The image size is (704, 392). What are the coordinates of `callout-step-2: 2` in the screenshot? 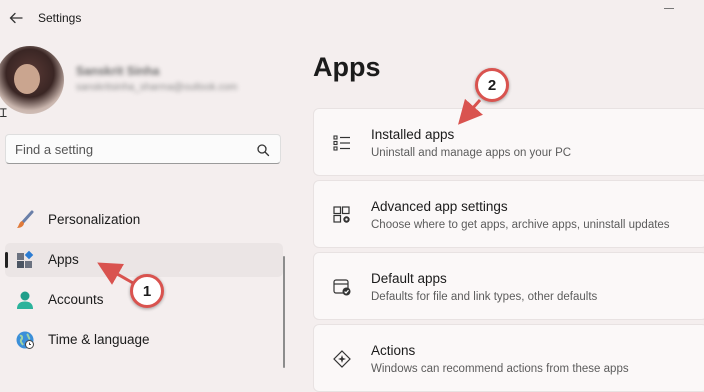 It's located at (492, 85).